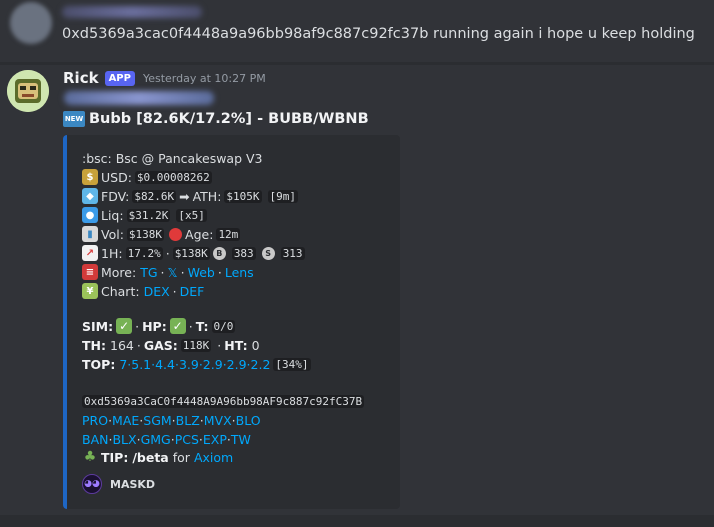 The image size is (714, 527). I want to click on message-header: Rick APP Yesterday at 10:27 PM, so click(164, 78).